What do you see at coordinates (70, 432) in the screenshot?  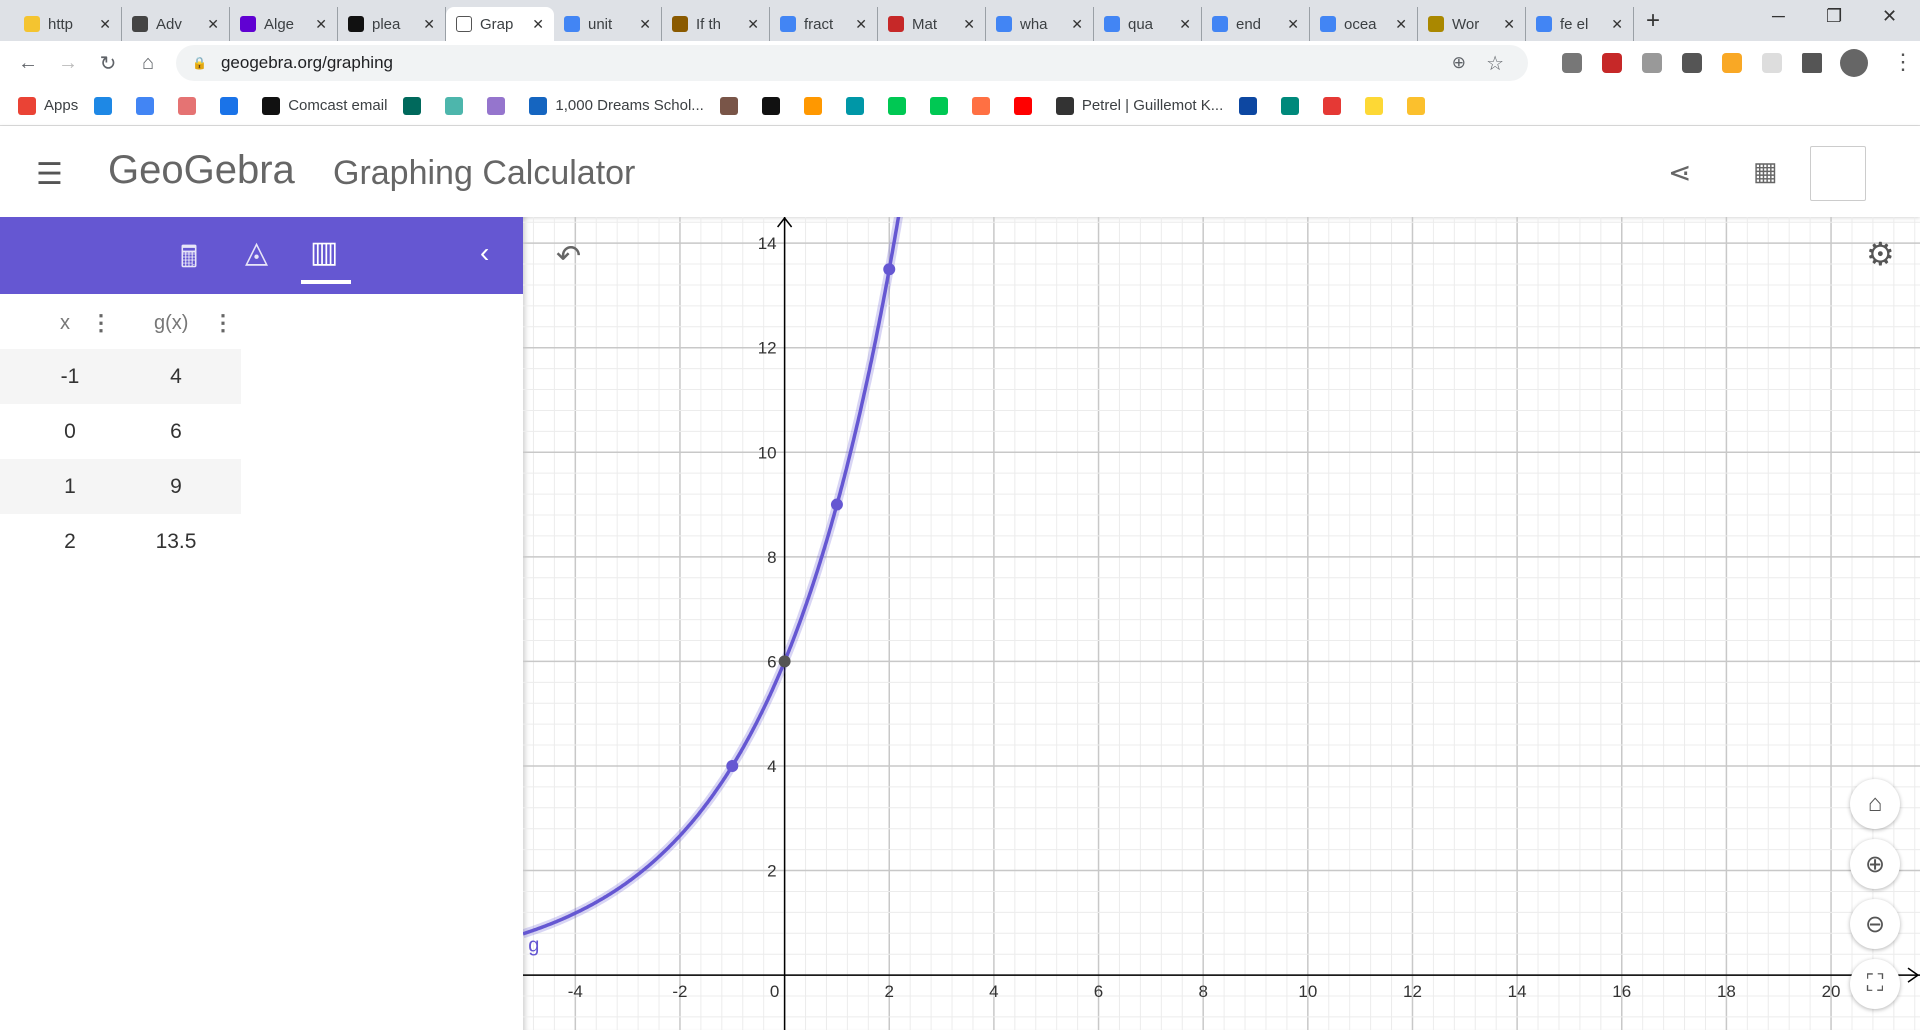 I see `cell-x: 0` at bounding box center [70, 432].